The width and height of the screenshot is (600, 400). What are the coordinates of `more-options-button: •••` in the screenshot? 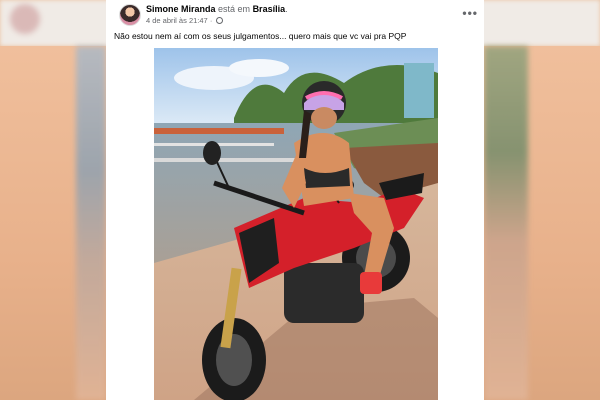 It's located at (470, 13).